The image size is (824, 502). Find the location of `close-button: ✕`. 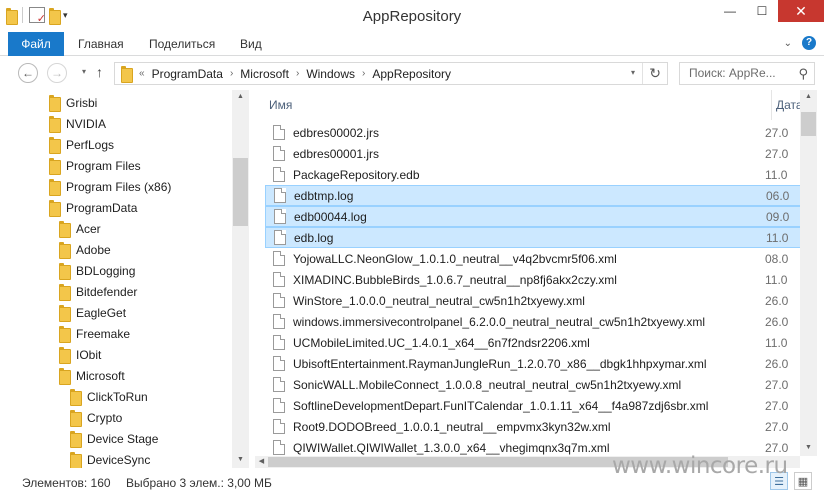

close-button: ✕ is located at coordinates (801, 11).